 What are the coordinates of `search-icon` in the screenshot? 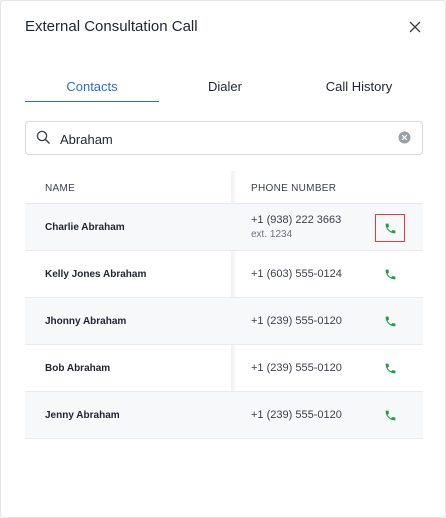 It's located at (43, 137).